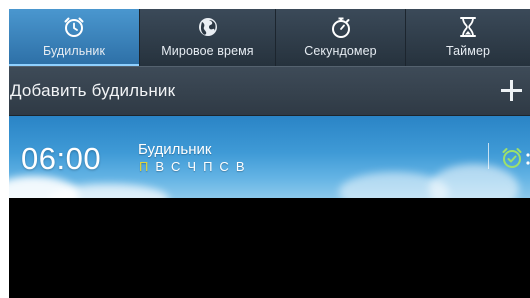  I want to click on day-monday: П, so click(144, 166).